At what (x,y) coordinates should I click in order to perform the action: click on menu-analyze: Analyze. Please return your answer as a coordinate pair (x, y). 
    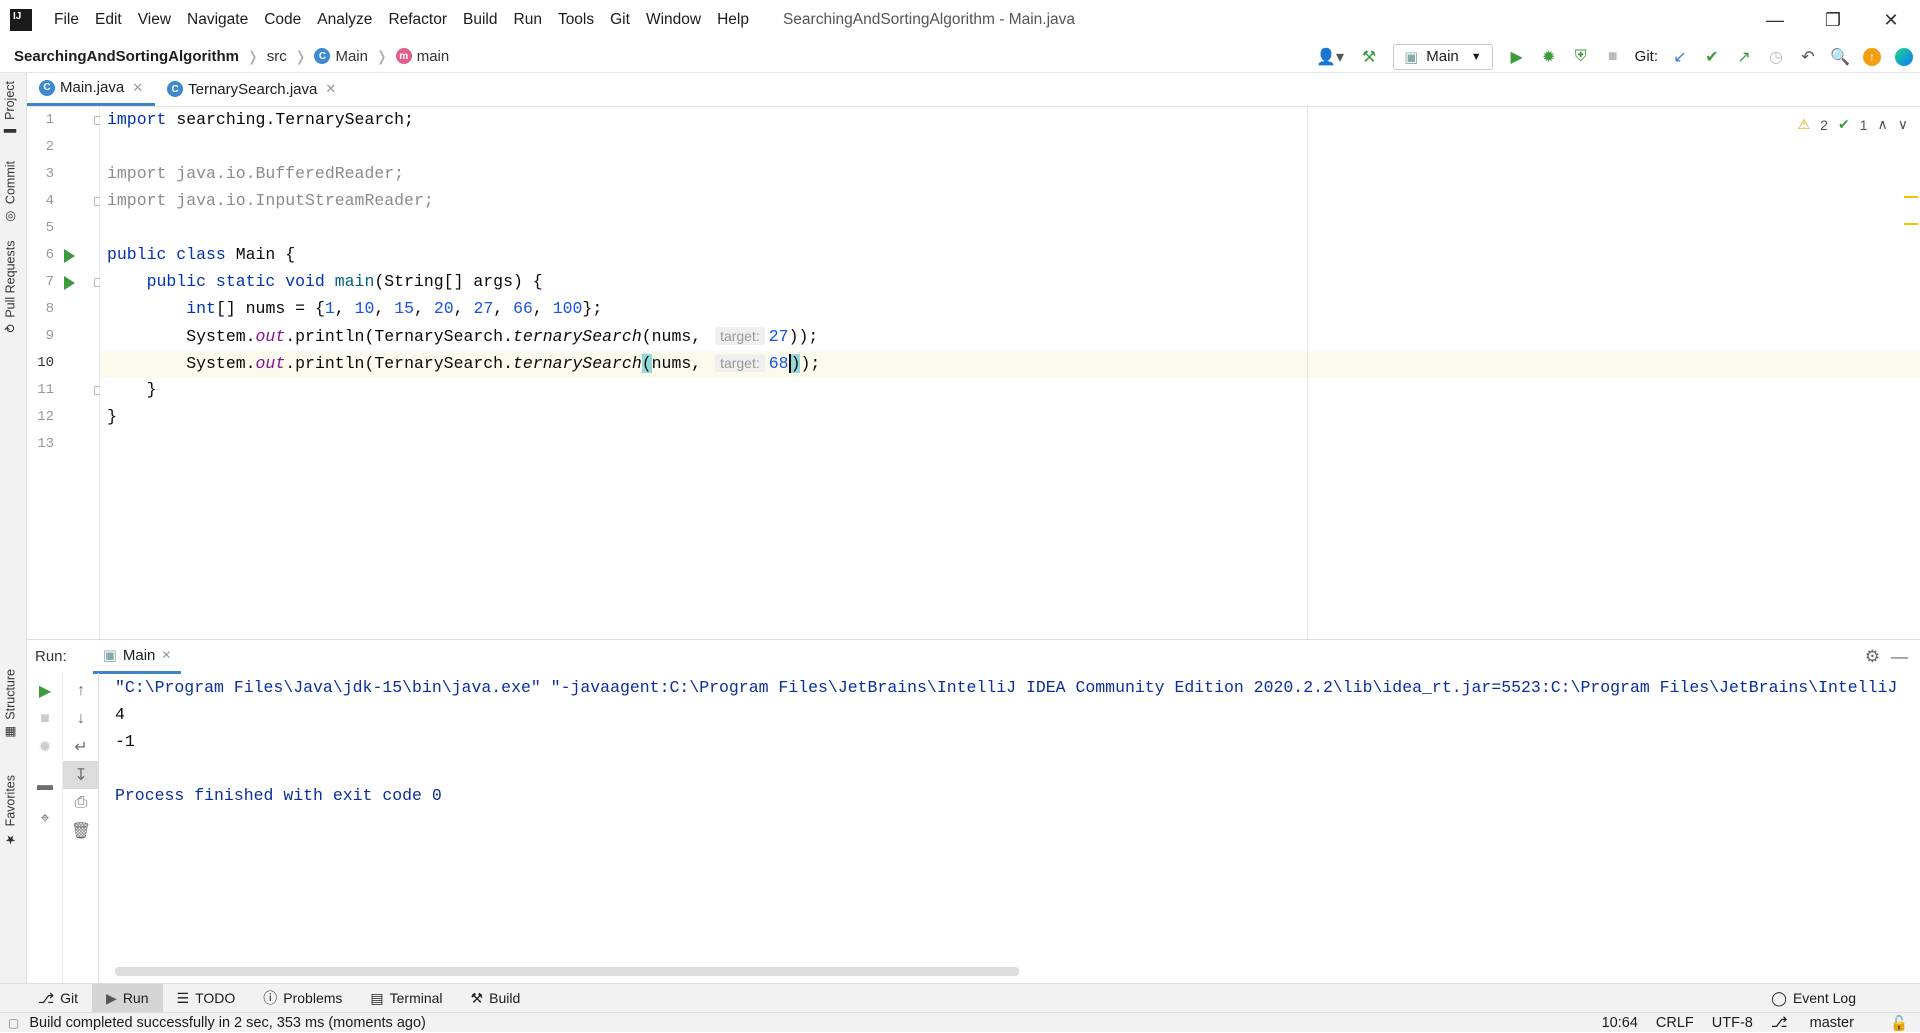
    Looking at the image, I should click on (344, 20).